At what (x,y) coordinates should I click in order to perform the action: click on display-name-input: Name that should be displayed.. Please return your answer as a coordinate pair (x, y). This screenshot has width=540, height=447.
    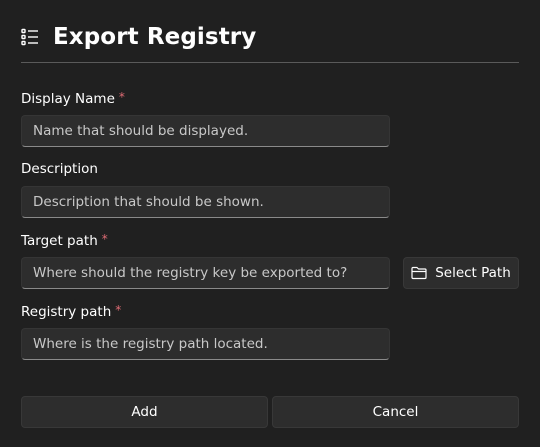
    Looking at the image, I should click on (205, 131).